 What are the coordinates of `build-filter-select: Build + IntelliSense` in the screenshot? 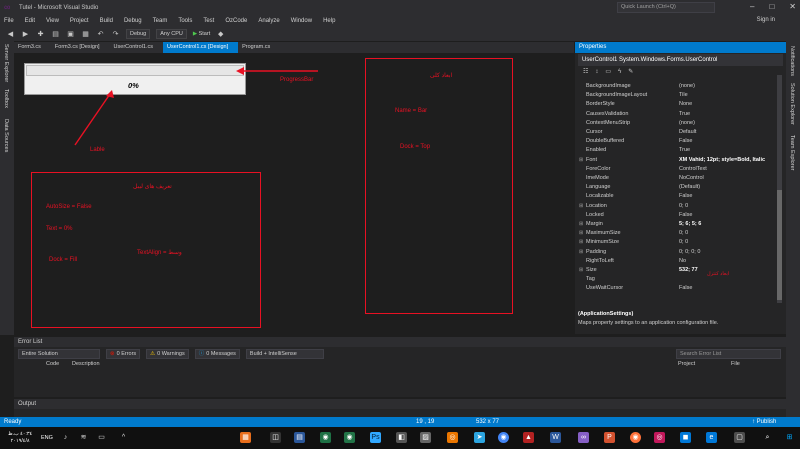 It's located at (284, 354).